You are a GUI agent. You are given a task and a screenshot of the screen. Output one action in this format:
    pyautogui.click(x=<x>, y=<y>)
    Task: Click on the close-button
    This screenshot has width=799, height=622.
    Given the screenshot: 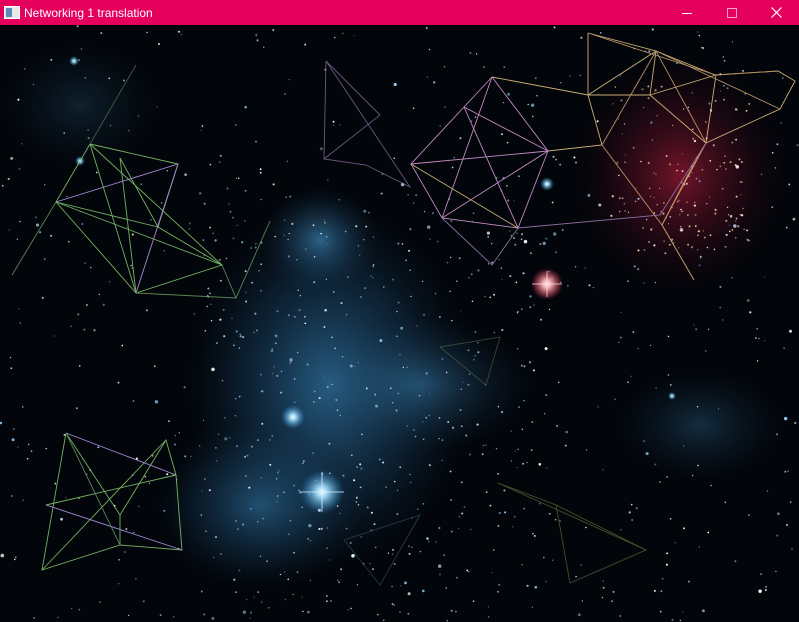 What is the action you would take?
    pyautogui.click(x=776, y=12)
    